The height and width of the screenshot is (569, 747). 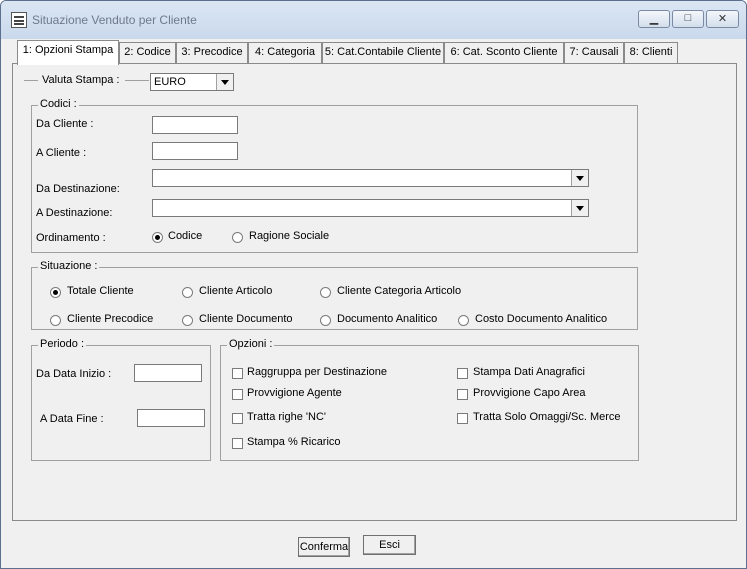 I want to click on checkbox-raggruppa-destinazione-label: Raggruppa per Destinazione, so click(x=317, y=372).